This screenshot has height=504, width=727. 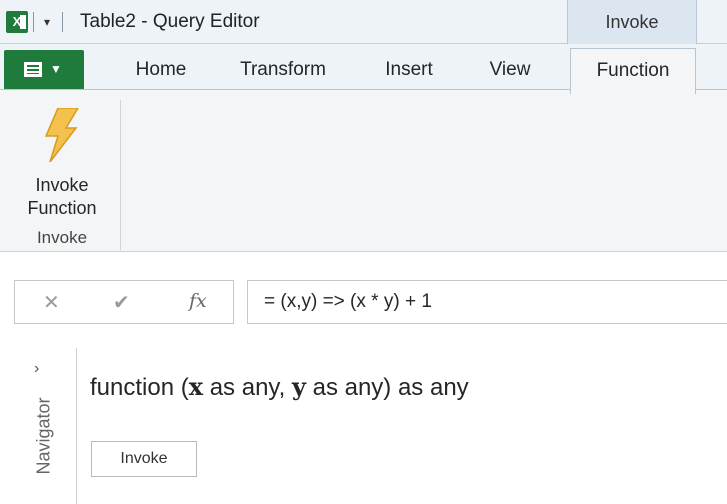 I want to click on navigator-pane: › Navigator, so click(x=45, y=426).